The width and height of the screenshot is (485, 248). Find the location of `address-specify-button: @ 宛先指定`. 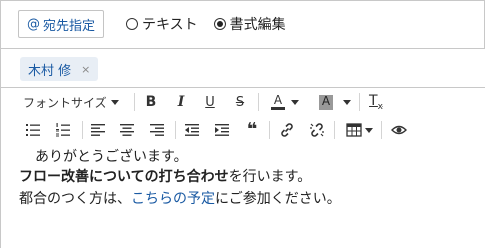

address-specify-button: @ 宛先指定 is located at coordinates (61, 24).